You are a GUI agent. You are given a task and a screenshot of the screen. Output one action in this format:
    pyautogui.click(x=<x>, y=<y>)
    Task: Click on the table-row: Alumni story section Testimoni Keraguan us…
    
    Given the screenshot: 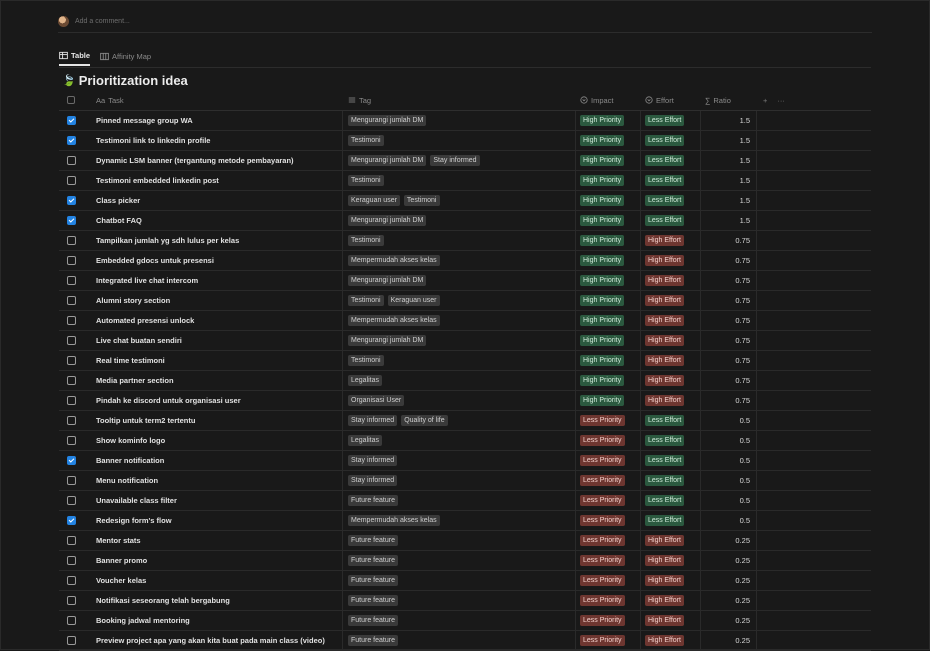 What is the action you would take?
    pyautogui.click(x=465, y=301)
    